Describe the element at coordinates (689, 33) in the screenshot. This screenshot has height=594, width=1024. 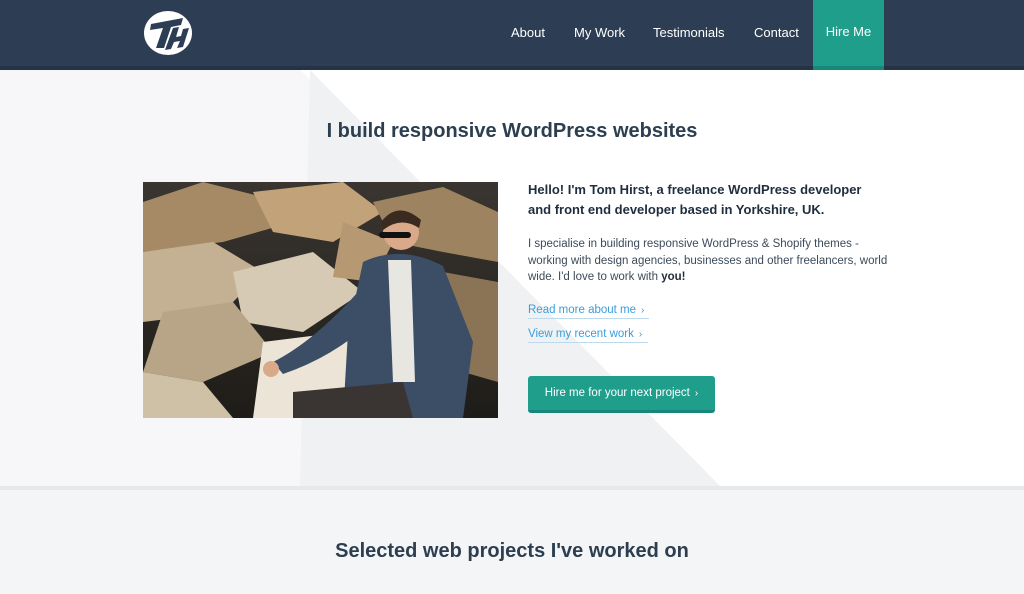
I see `nav-testimonials: Testimonials` at that location.